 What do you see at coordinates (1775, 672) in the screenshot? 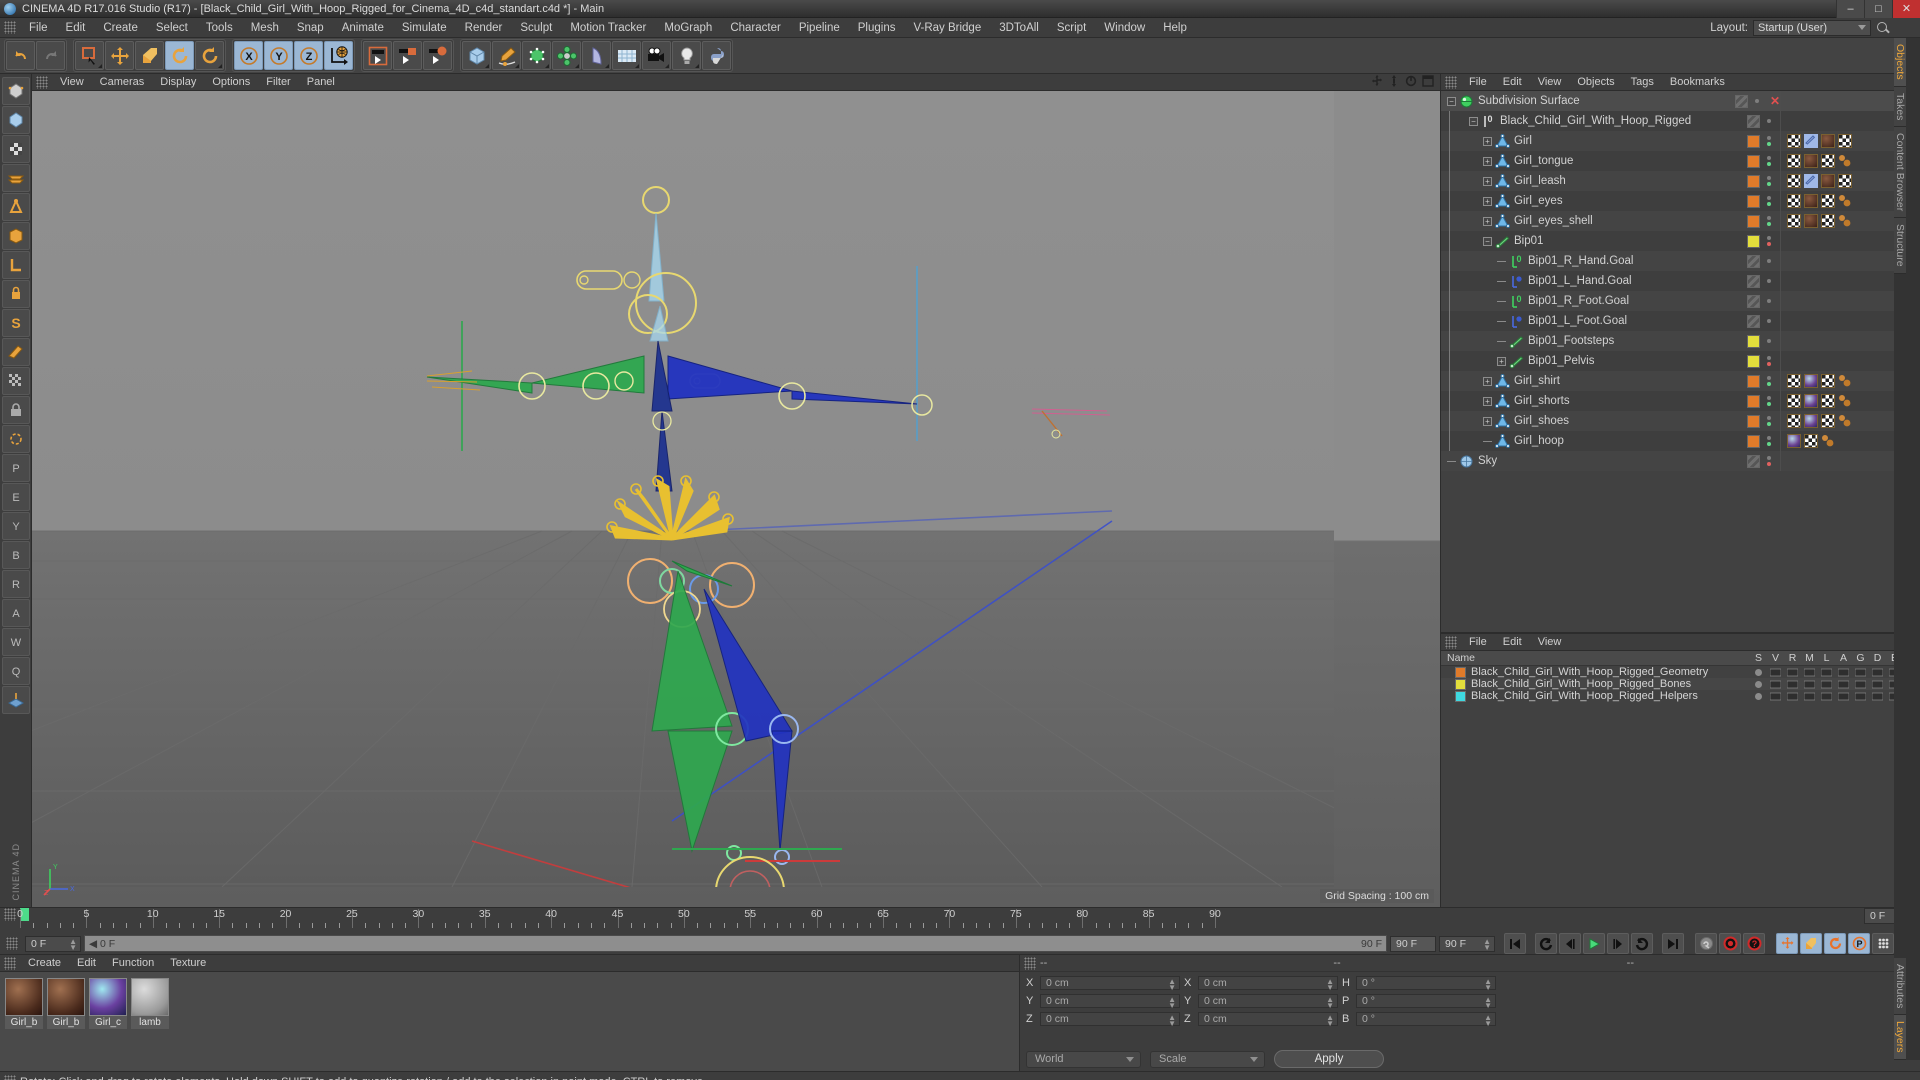
I see `layer-eye-icon` at bounding box center [1775, 672].